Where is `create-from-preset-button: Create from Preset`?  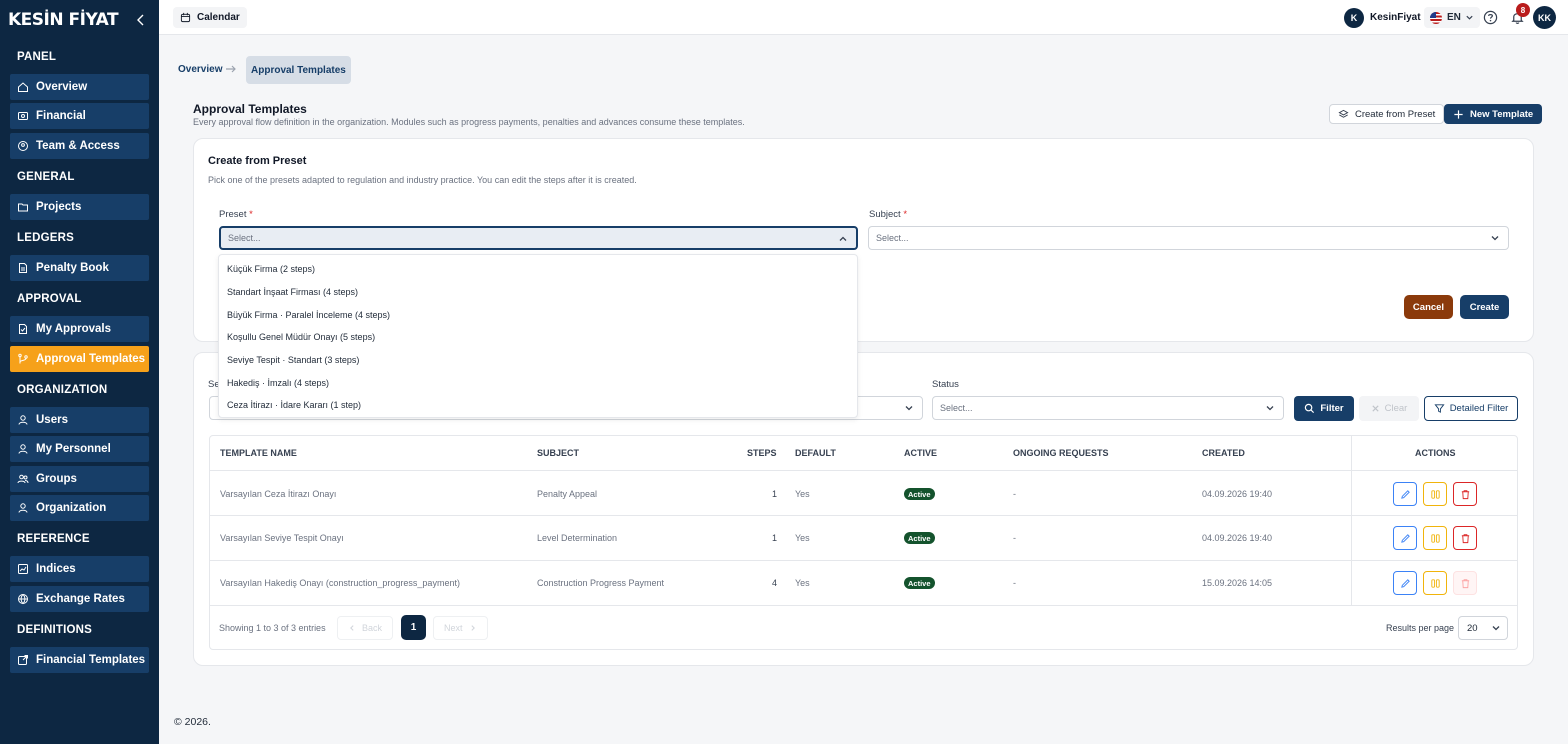 create-from-preset-button: Create from Preset is located at coordinates (1387, 114).